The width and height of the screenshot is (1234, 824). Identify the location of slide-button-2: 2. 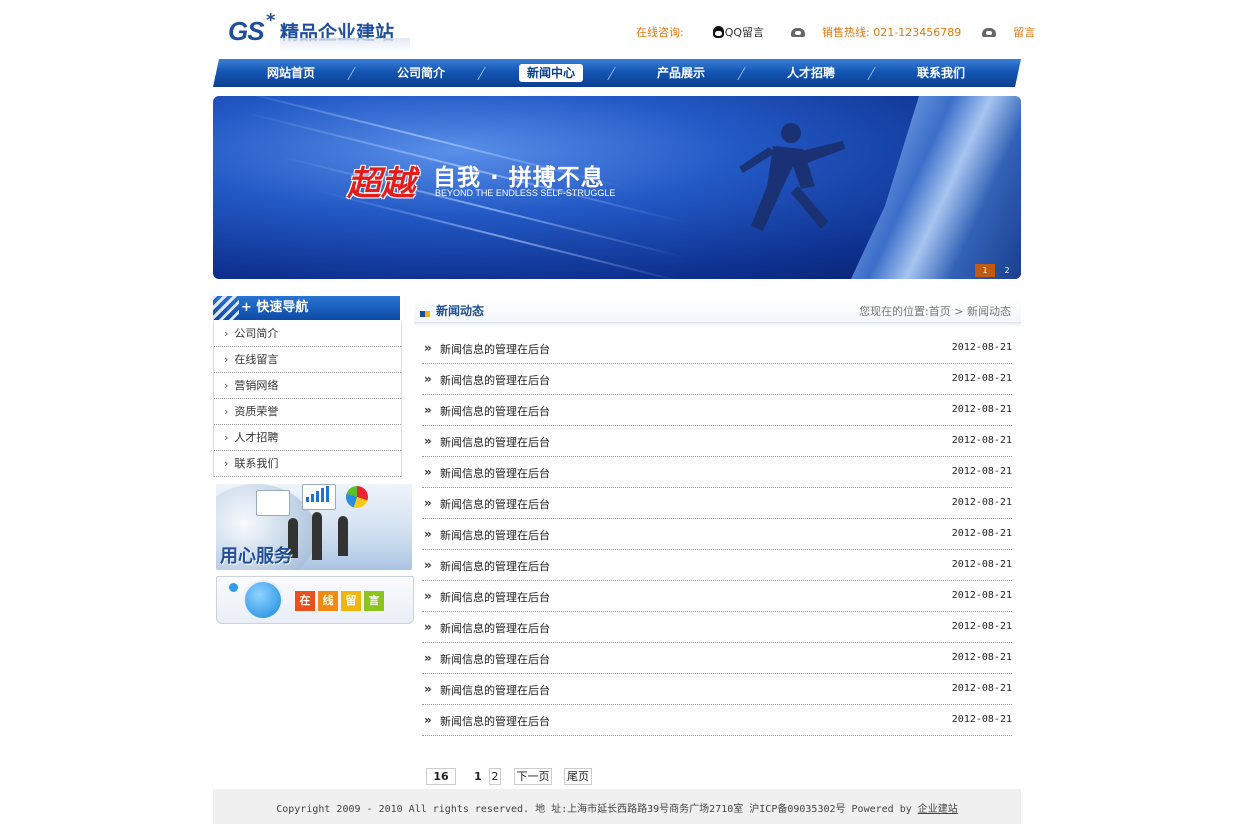
(1007, 270).